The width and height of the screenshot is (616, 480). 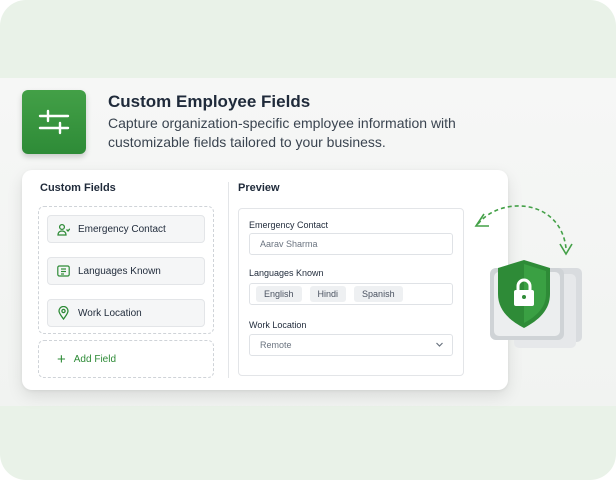 What do you see at coordinates (286, 273) in the screenshot?
I see `preview-label-languages-known: Languages Known` at bounding box center [286, 273].